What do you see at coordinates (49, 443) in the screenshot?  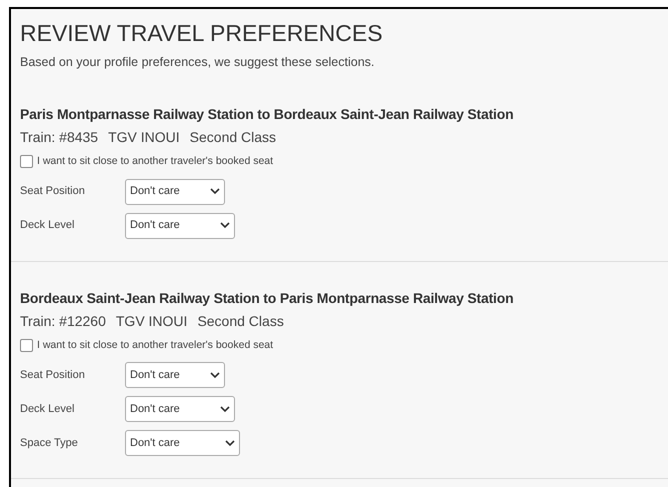 I see `field-label: Space Type` at bounding box center [49, 443].